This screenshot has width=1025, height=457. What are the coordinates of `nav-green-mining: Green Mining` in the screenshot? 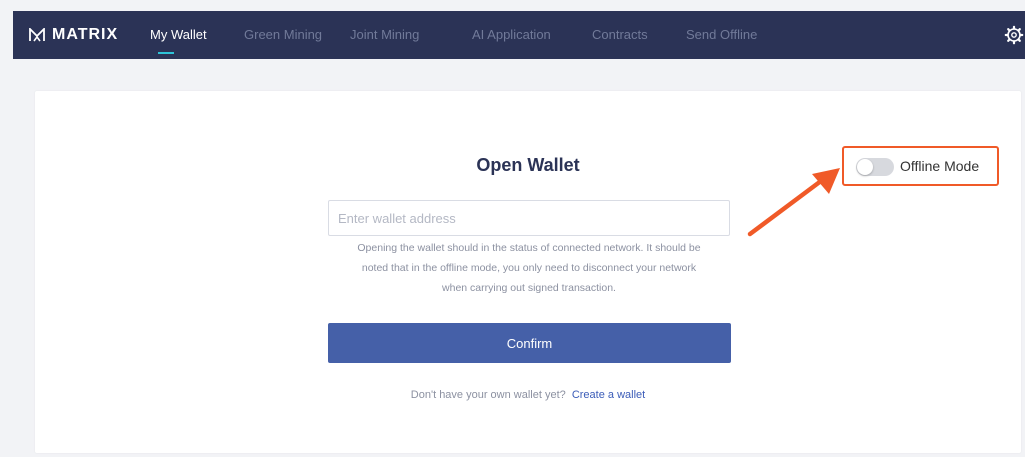 It's located at (283, 34).